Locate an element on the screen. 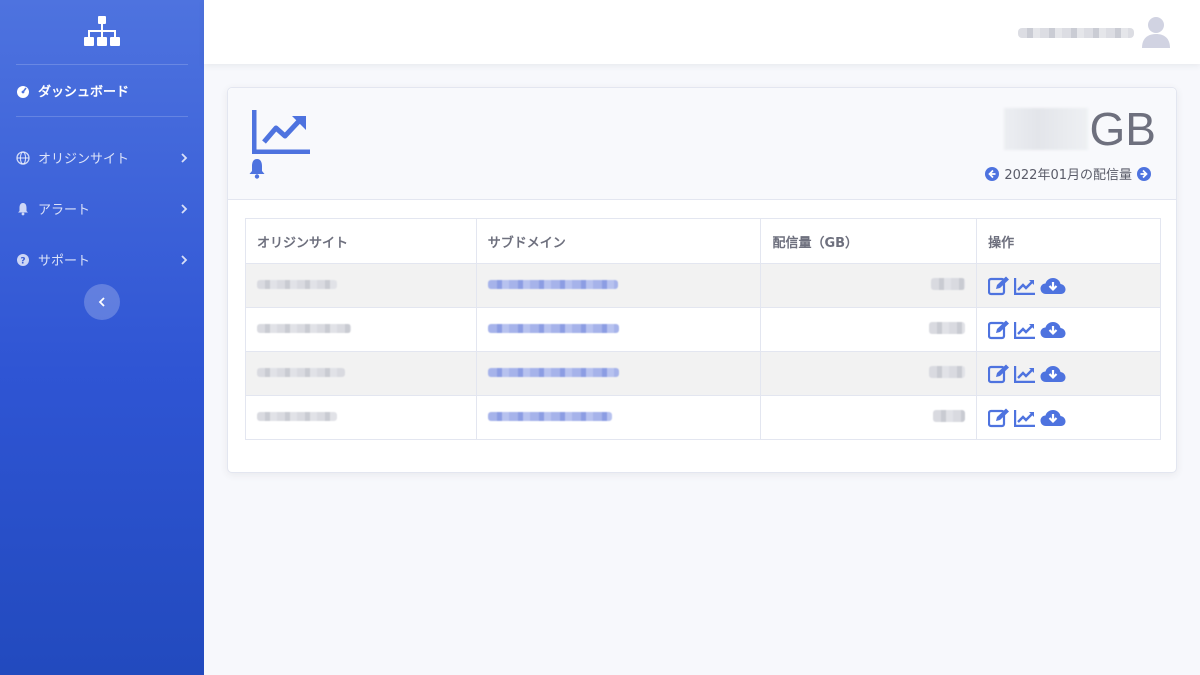  arrow-circle-right-icon is located at coordinates (1144, 173).